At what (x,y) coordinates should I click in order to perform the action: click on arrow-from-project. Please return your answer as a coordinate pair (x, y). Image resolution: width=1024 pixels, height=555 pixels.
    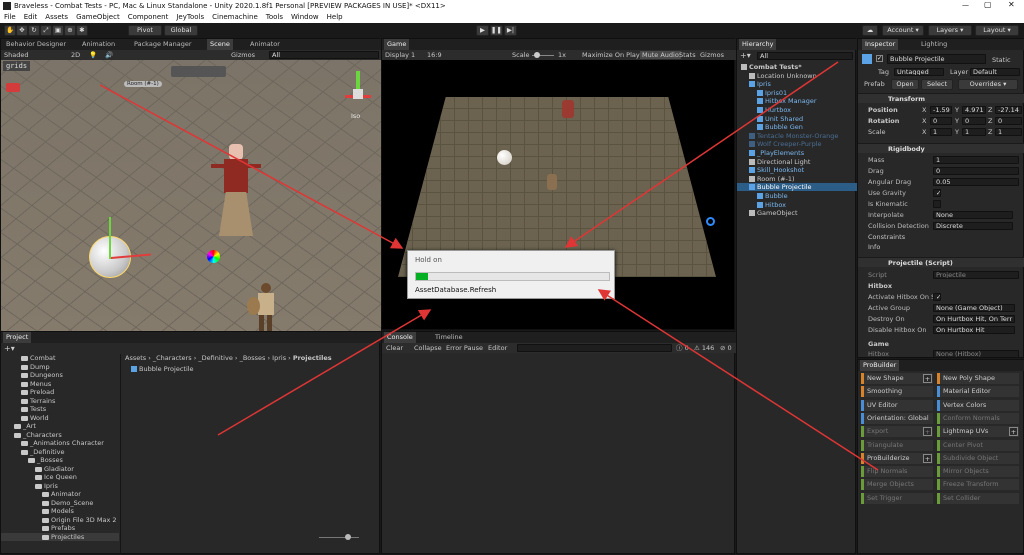
    Looking at the image, I should click on (324, 372).